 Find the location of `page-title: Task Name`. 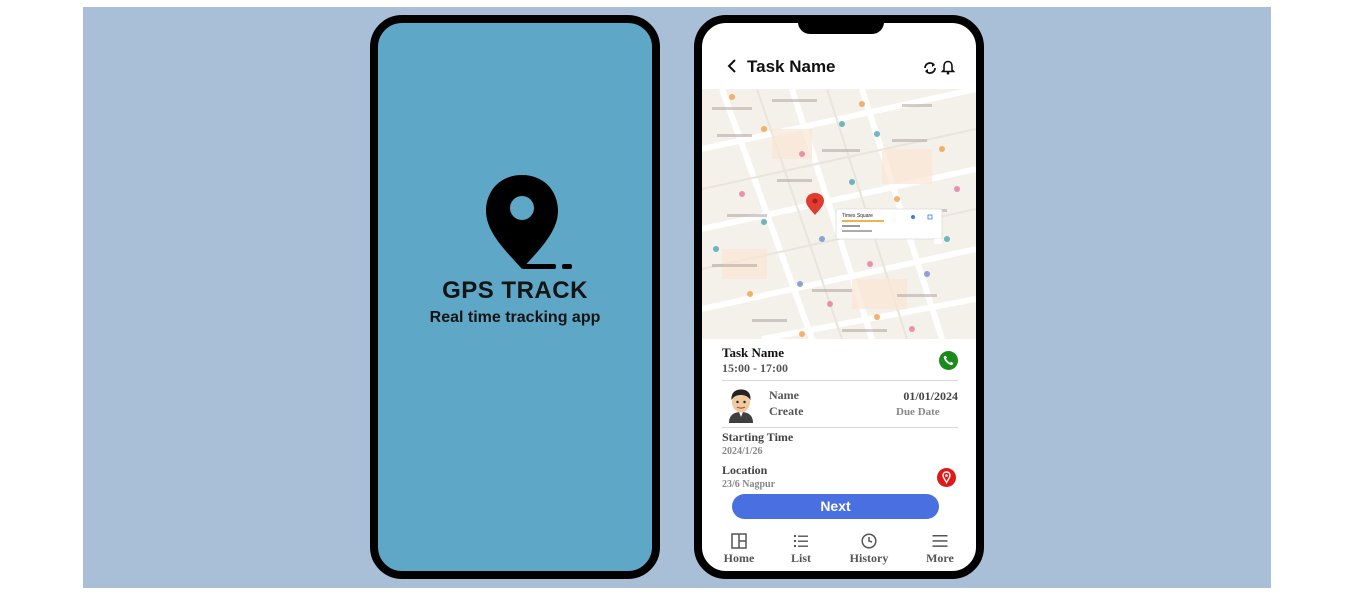

page-title: Task Name is located at coordinates (791, 66).